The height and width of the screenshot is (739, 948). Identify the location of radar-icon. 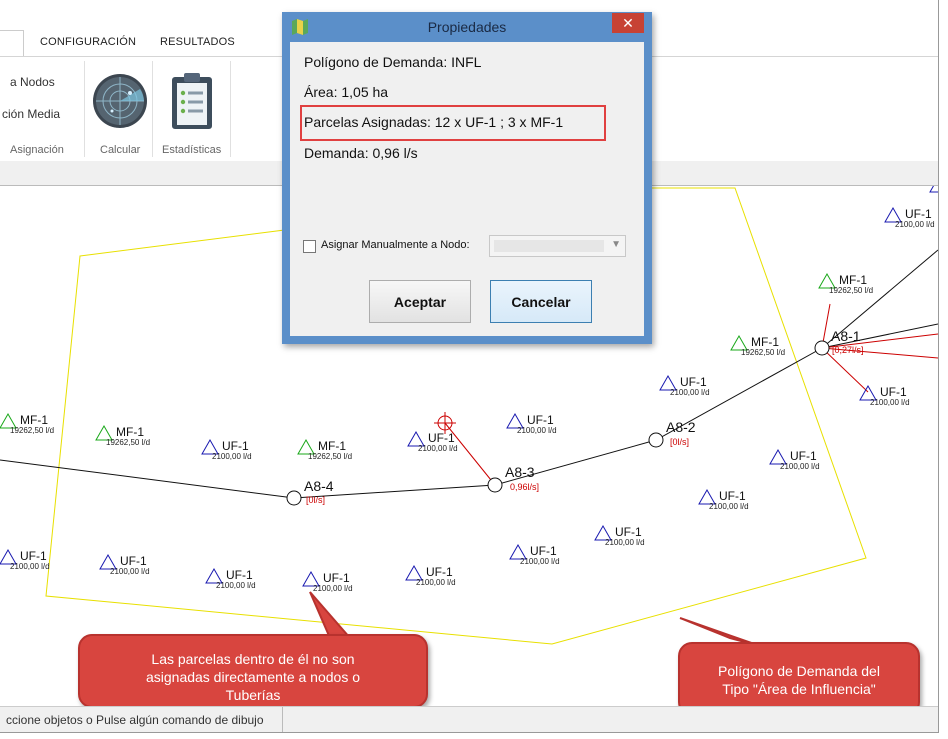
(120, 101).